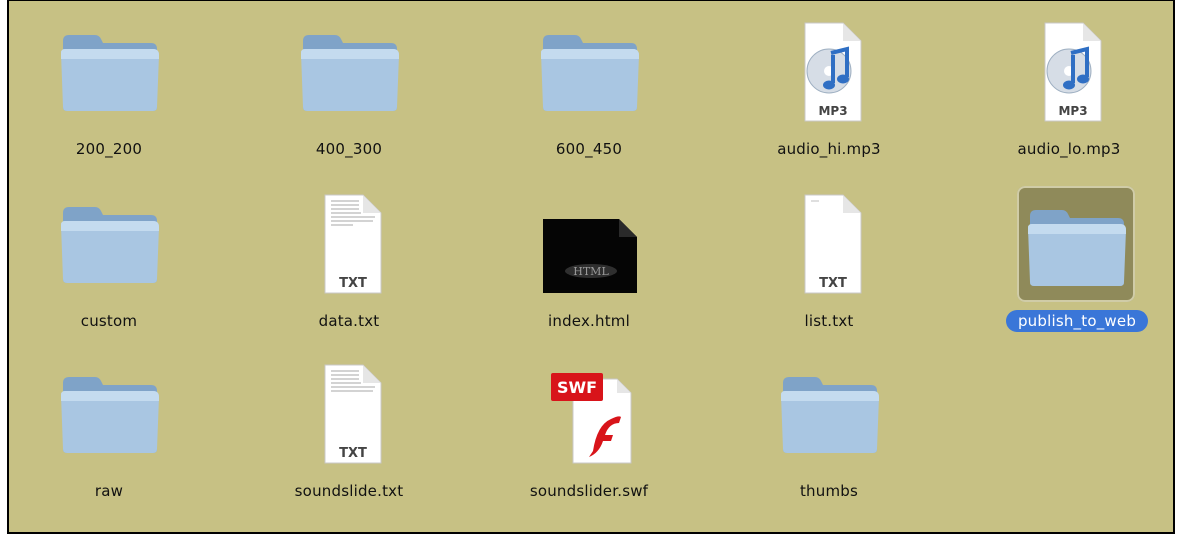 The height and width of the screenshot is (539, 1180). I want to click on file-label: publish_to_web, so click(1077, 321).